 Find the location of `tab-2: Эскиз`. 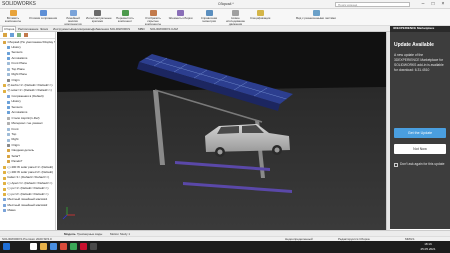

tab-2: Эскиз is located at coordinates (44, 29).